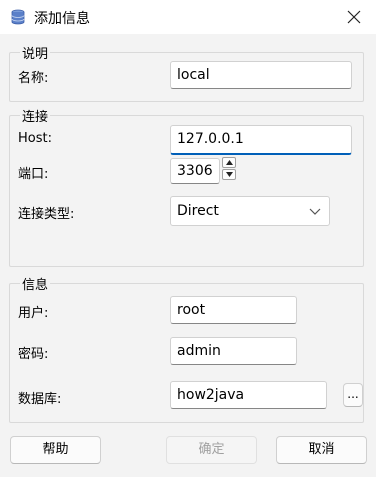 This screenshot has height=477, width=376. Describe the element at coordinates (35, 52) in the screenshot. I see `group-title-description: 说明` at that location.